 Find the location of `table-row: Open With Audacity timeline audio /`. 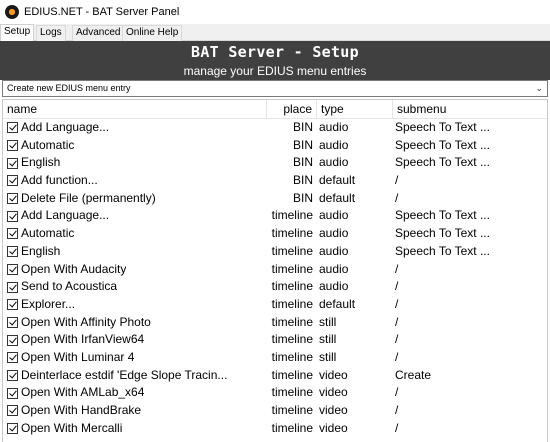

table-row: Open With Audacity timeline audio / is located at coordinates (275, 270).